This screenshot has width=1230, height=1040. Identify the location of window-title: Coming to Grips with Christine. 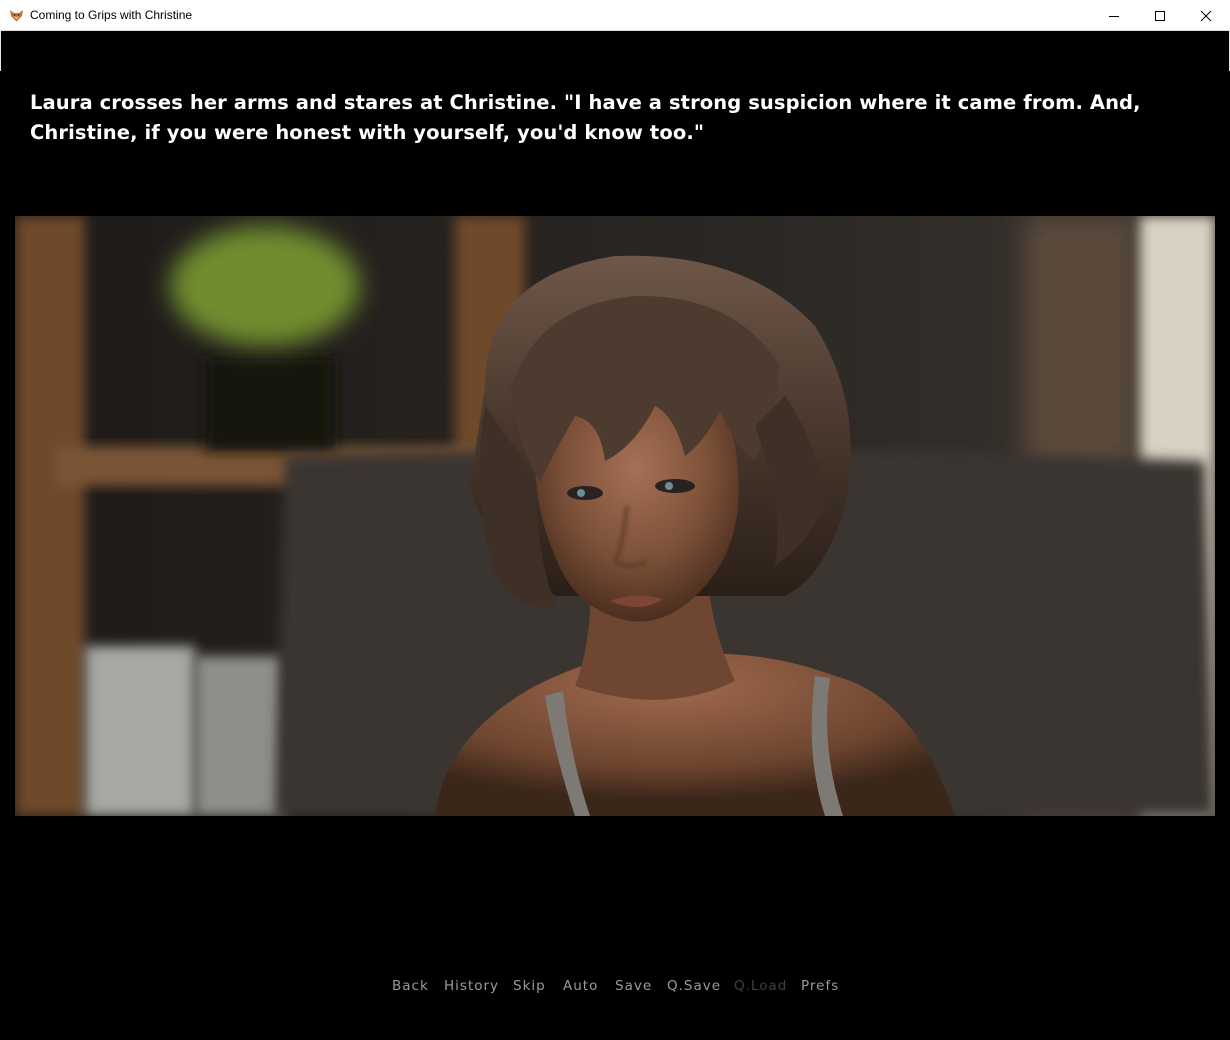
(111, 15).